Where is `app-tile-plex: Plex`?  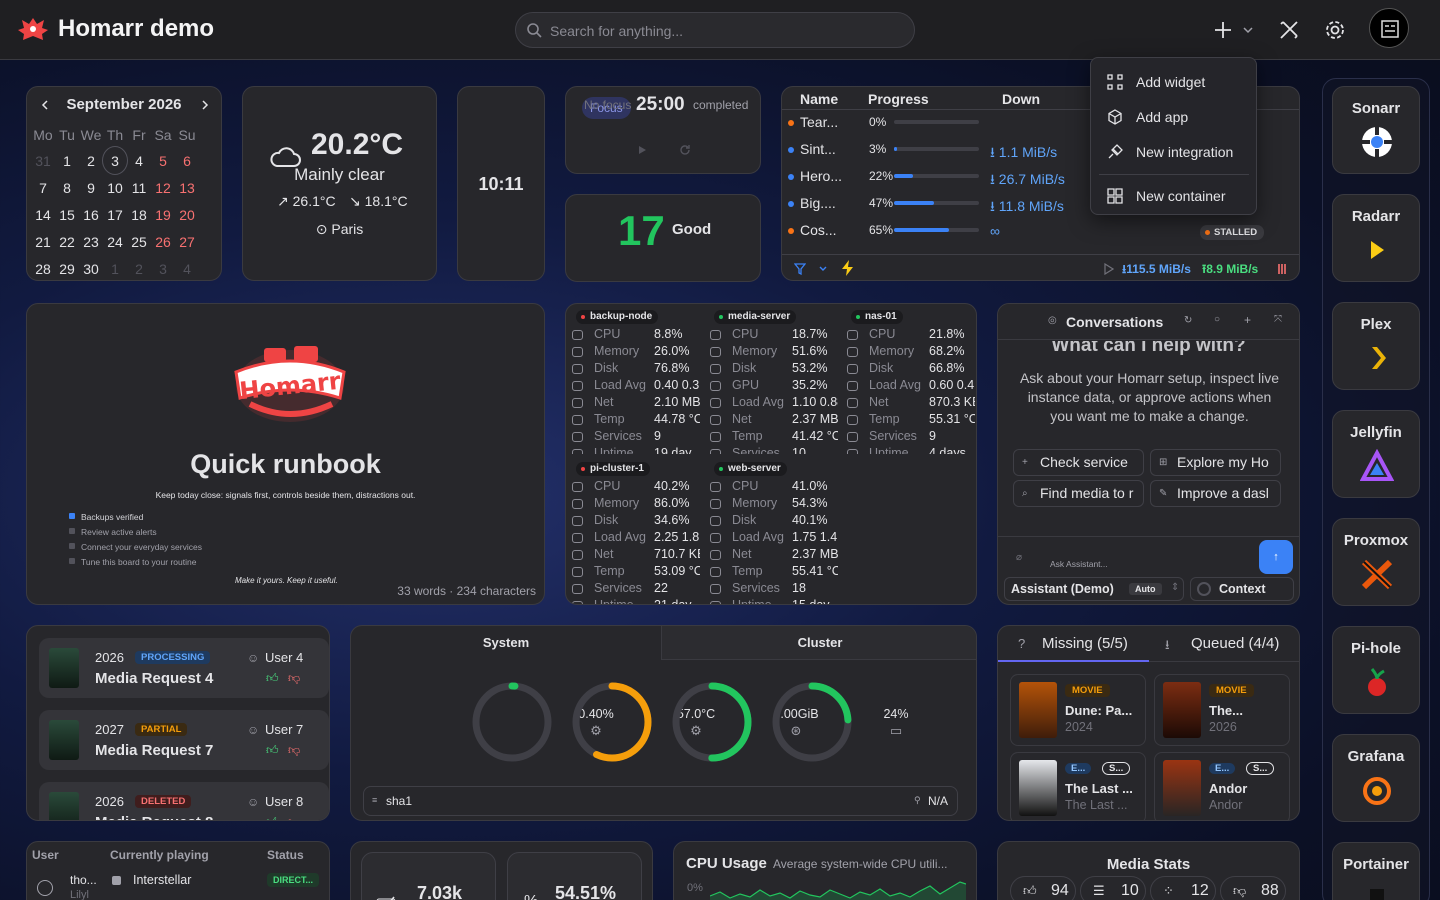 app-tile-plex: Plex is located at coordinates (1376, 346).